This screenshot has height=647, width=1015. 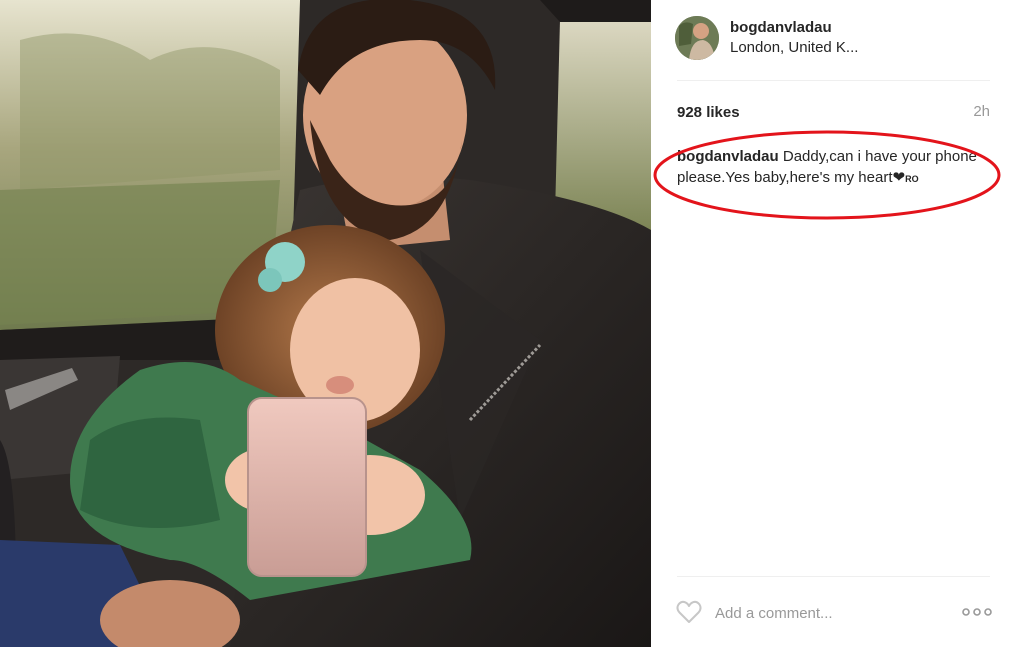 I want to click on ellipsis-icon, so click(x=977, y=612).